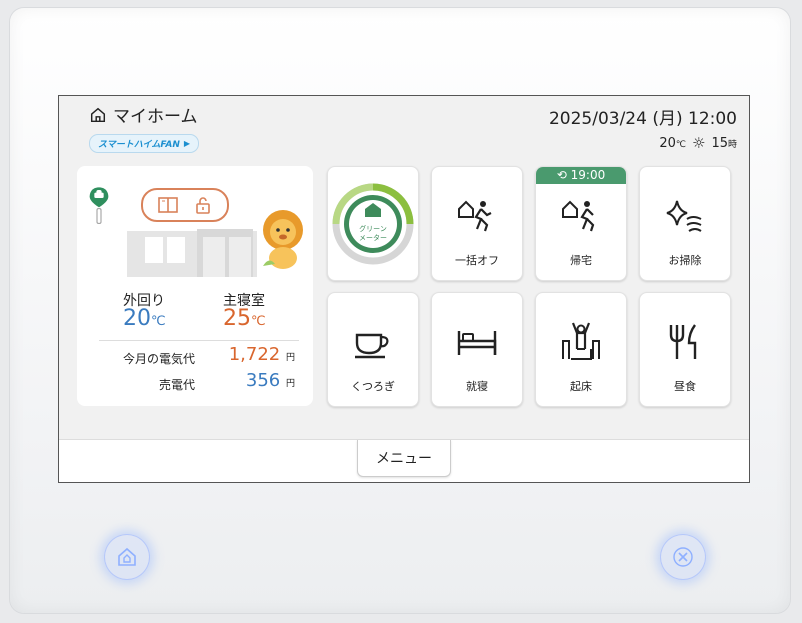  I want to click on sleep-tile: 就寝, so click(477, 349).